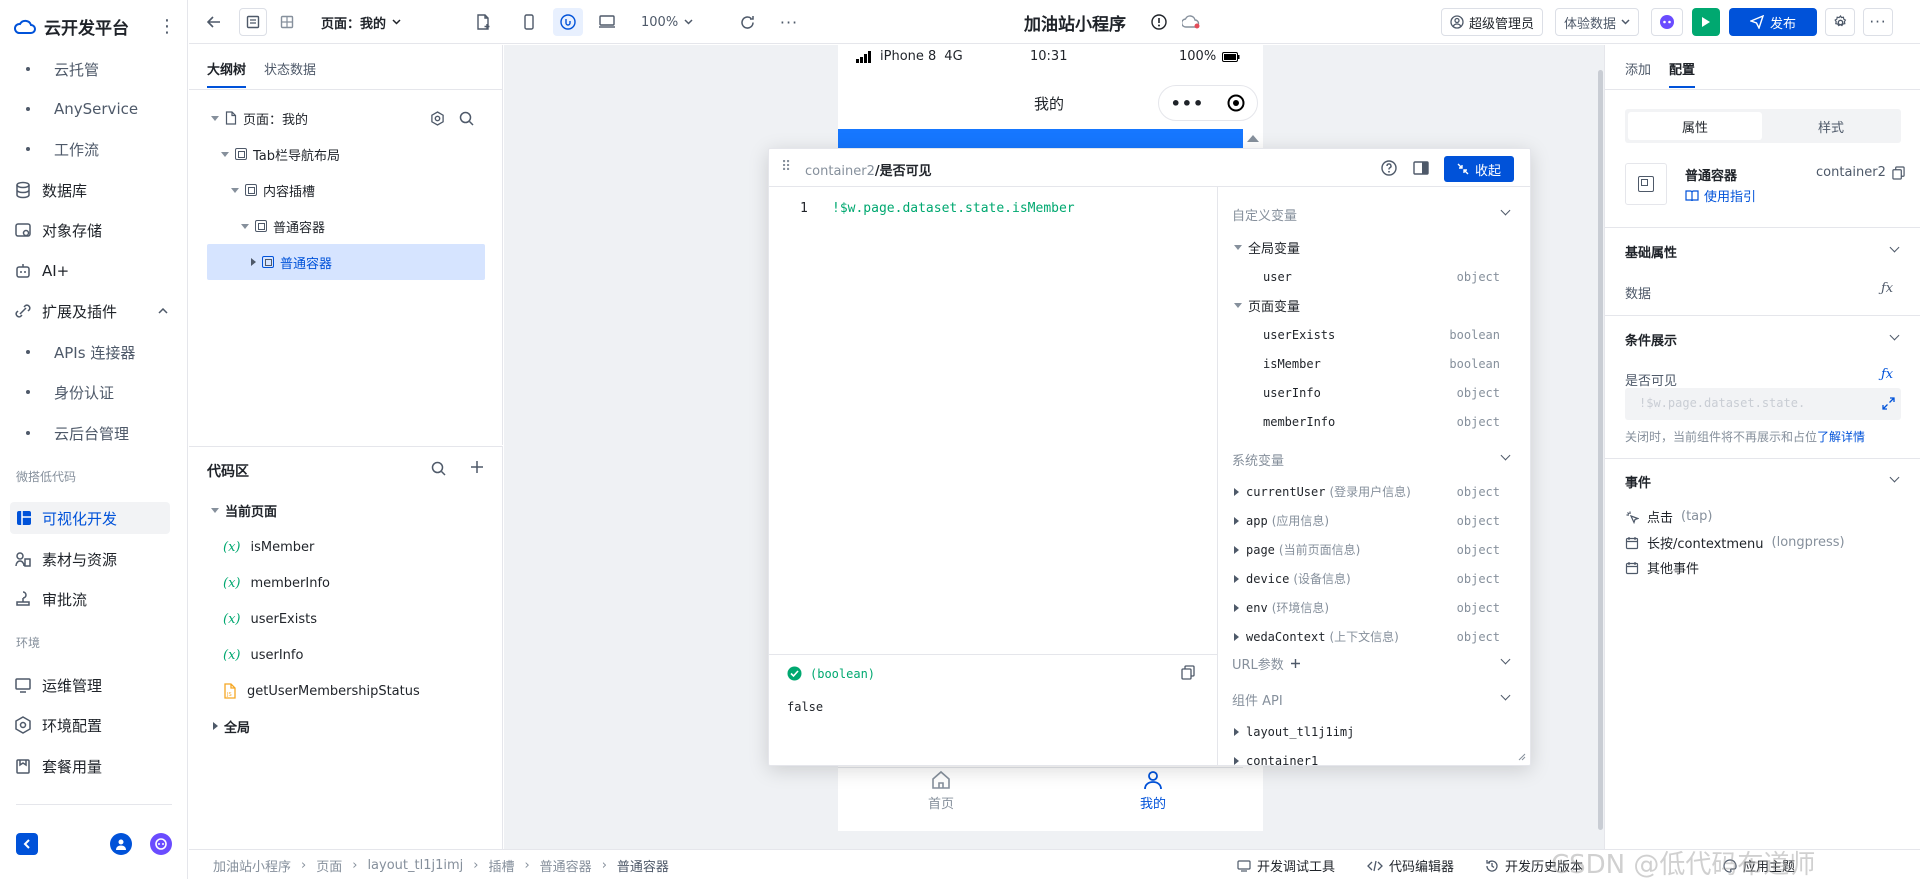 This screenshot has width=1920, height=879. What do you see at coordinates (1662, 567) in the screenshot?
I see `event-other: 其他事件` at bounding box center [1662, 567].